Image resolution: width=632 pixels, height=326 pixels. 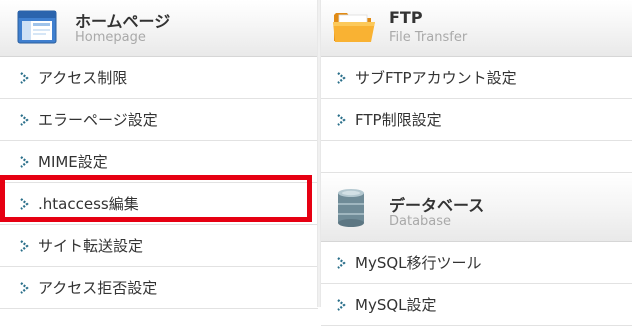 I want to click on menu-item-htaccess: .htaccess編集, so click(x=159, y=204).